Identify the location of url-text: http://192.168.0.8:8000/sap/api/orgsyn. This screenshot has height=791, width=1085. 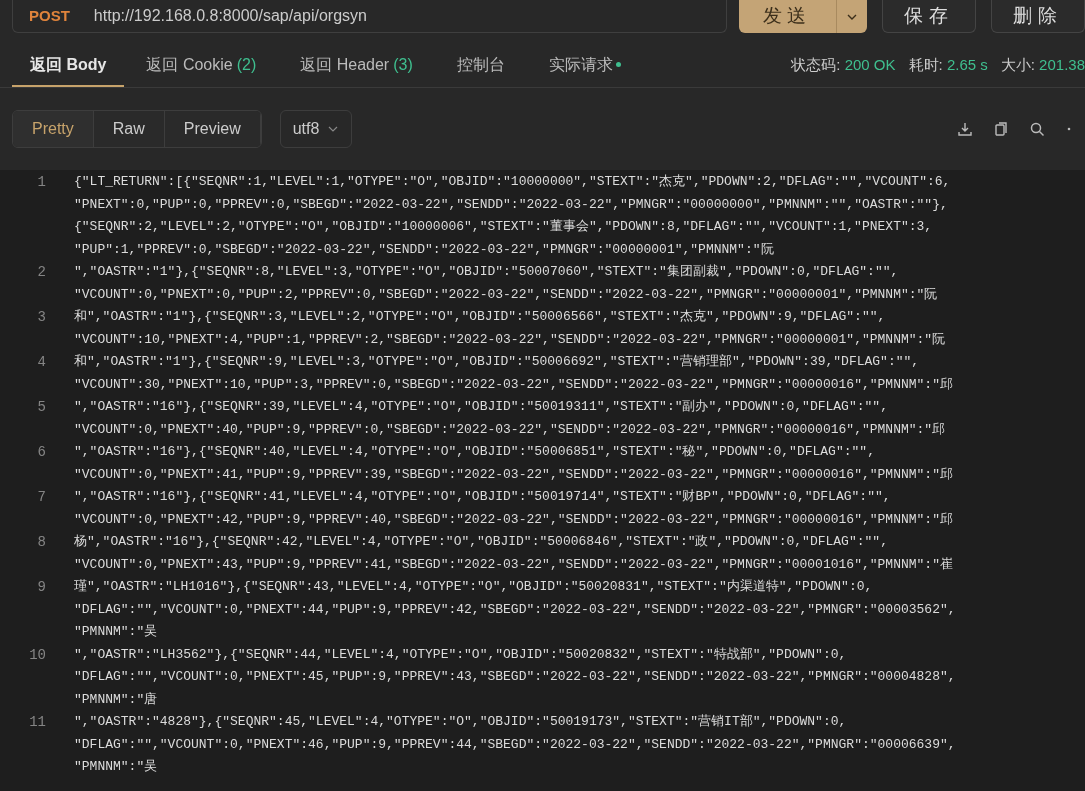
(230, 16).